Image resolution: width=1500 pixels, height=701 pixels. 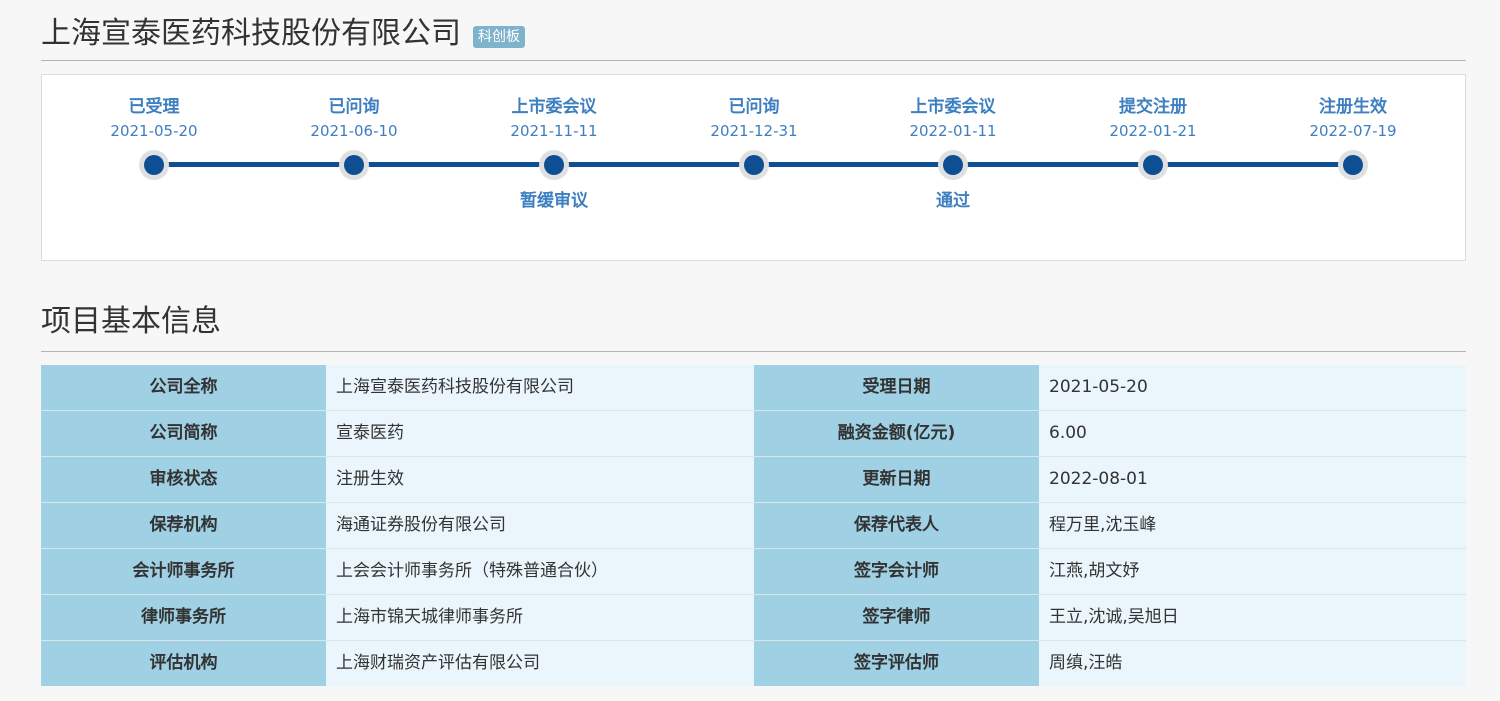 I want to click on field-label: 会计师事务所, so click(x=183, y=571).